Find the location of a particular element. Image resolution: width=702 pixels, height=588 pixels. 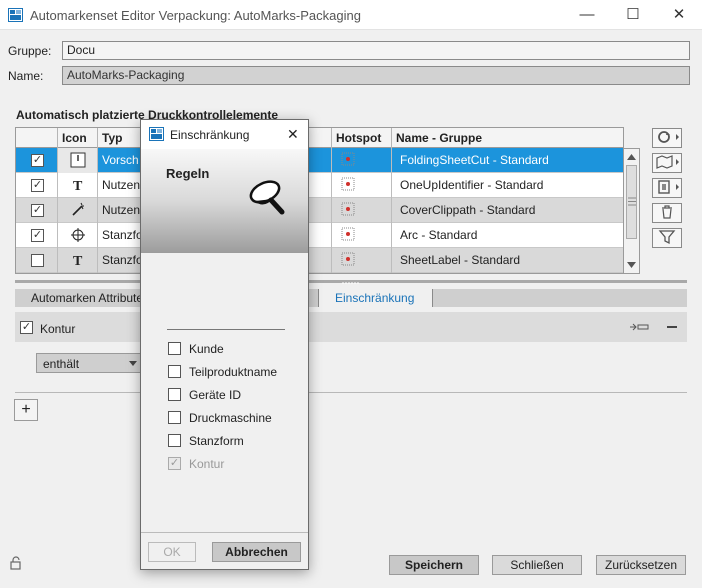

filter-icon is located at coordinates (667, 237).